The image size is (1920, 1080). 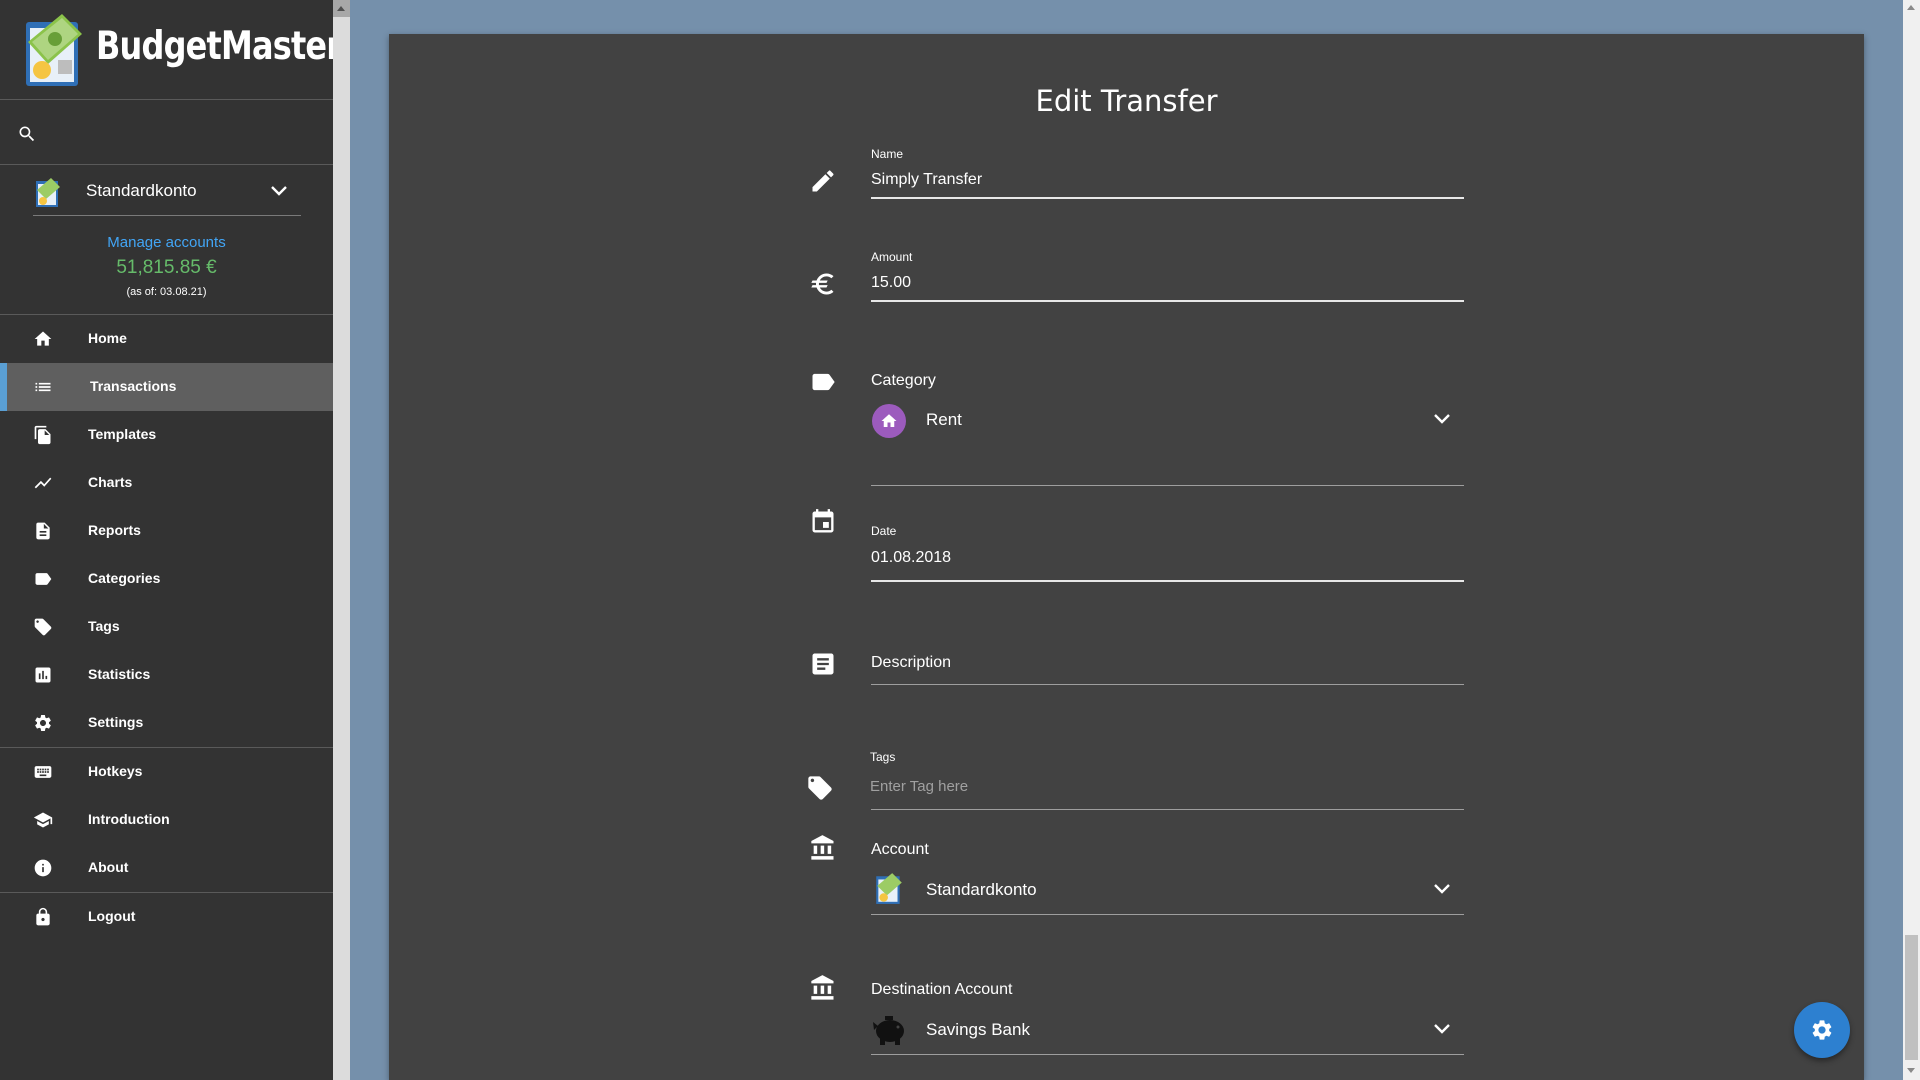 I want to click on tag-icon, so click(x=43, y=627).